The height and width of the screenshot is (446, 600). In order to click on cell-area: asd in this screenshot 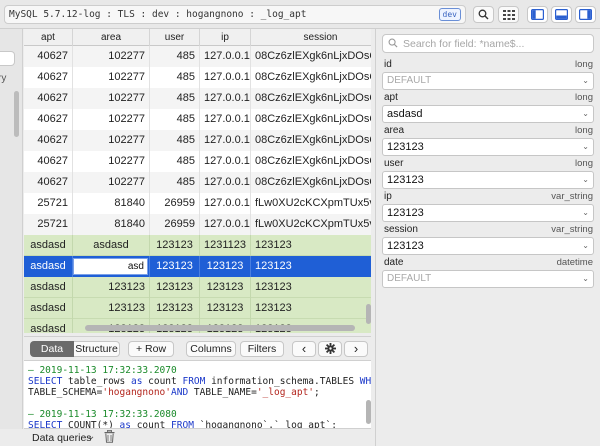, I will do `click(111, 266)`.